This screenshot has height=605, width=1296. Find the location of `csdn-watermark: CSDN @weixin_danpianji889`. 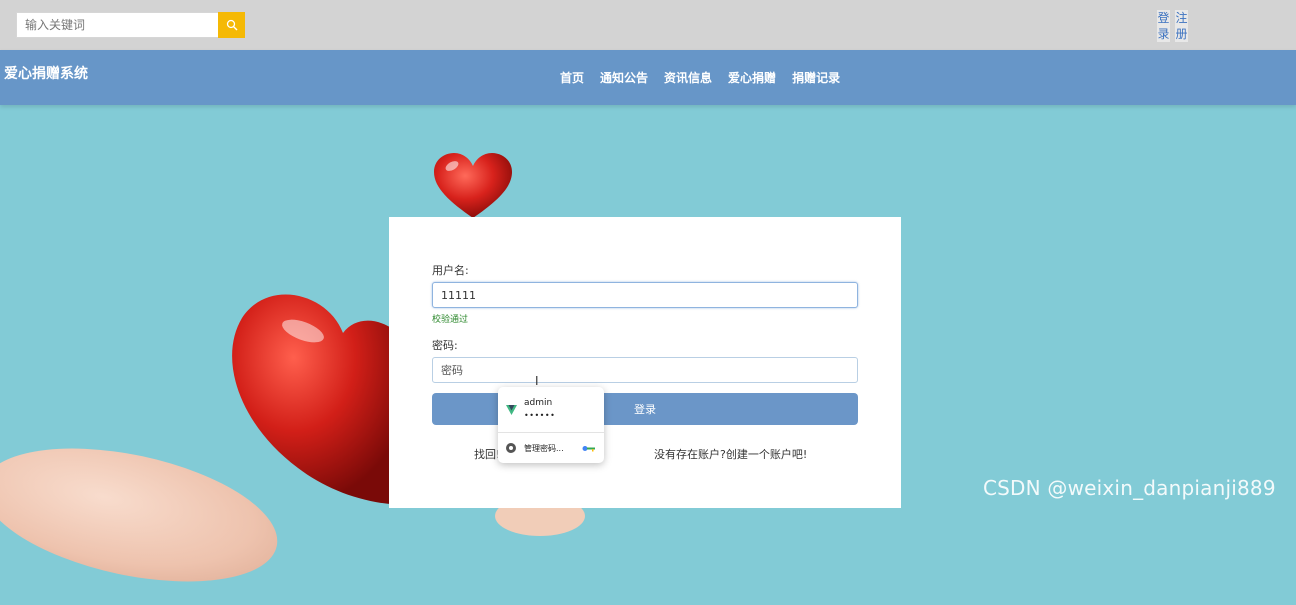

csdn-watermark: CSDN @weixin_danpianji889 is located at coordinates (1129, 488).